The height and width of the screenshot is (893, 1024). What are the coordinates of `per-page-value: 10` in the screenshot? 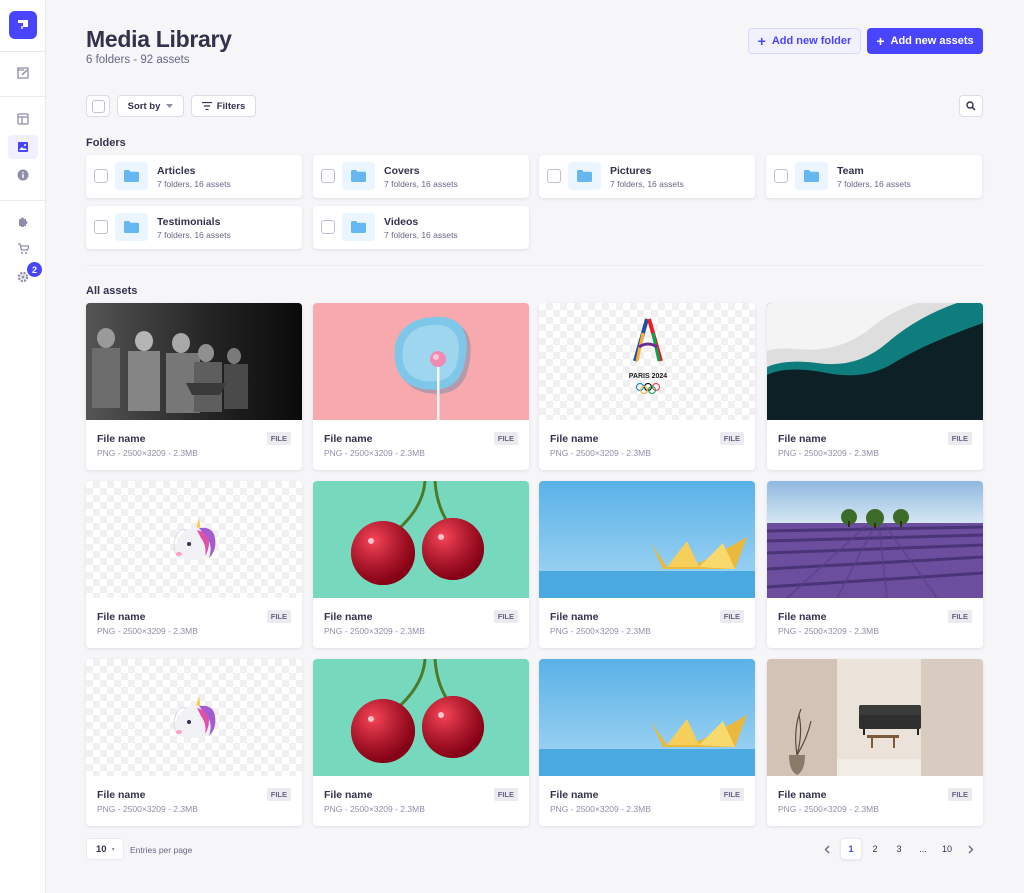 It's located at (101, 849).